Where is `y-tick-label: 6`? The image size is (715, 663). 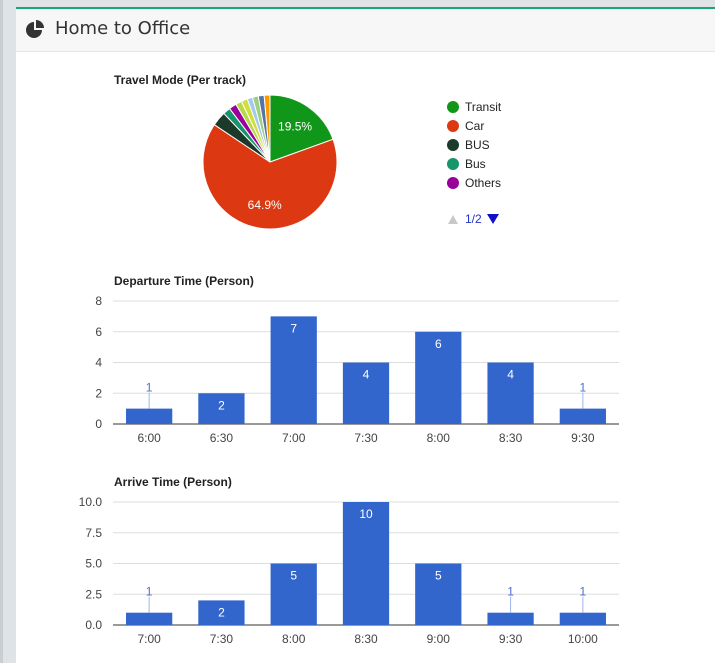
y-tick-label: 6 is located at coordinates (98, 332).